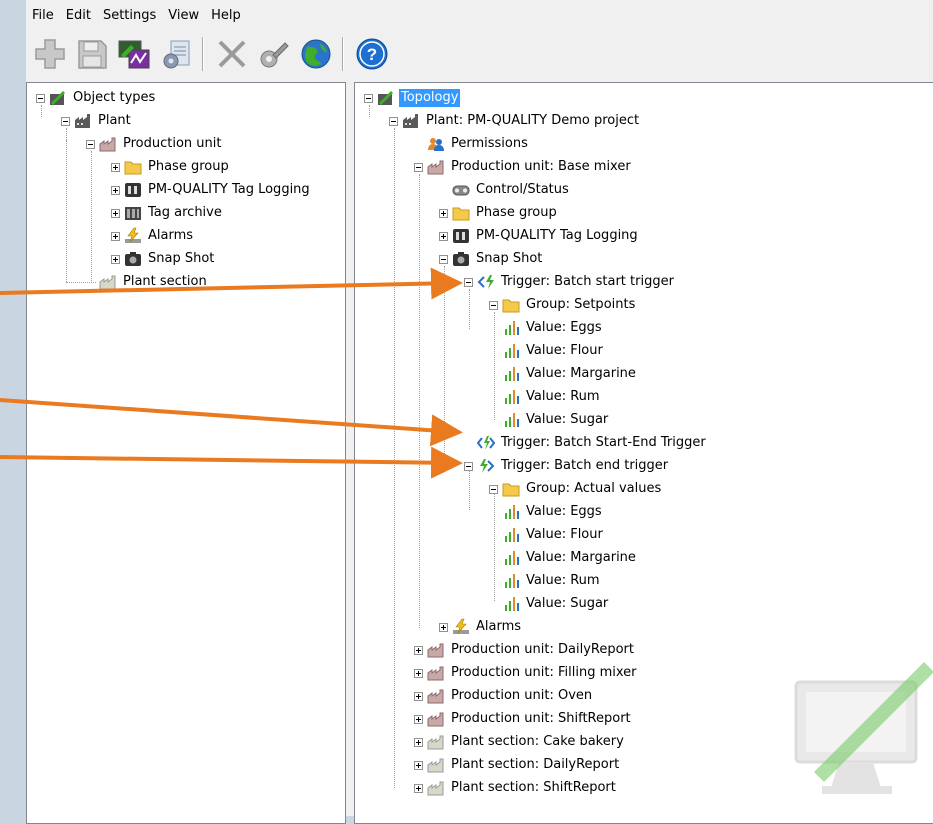 Image resolution: width=933 pixels, height=824 pixels. I want to click on tools-button, so click(274, 54).